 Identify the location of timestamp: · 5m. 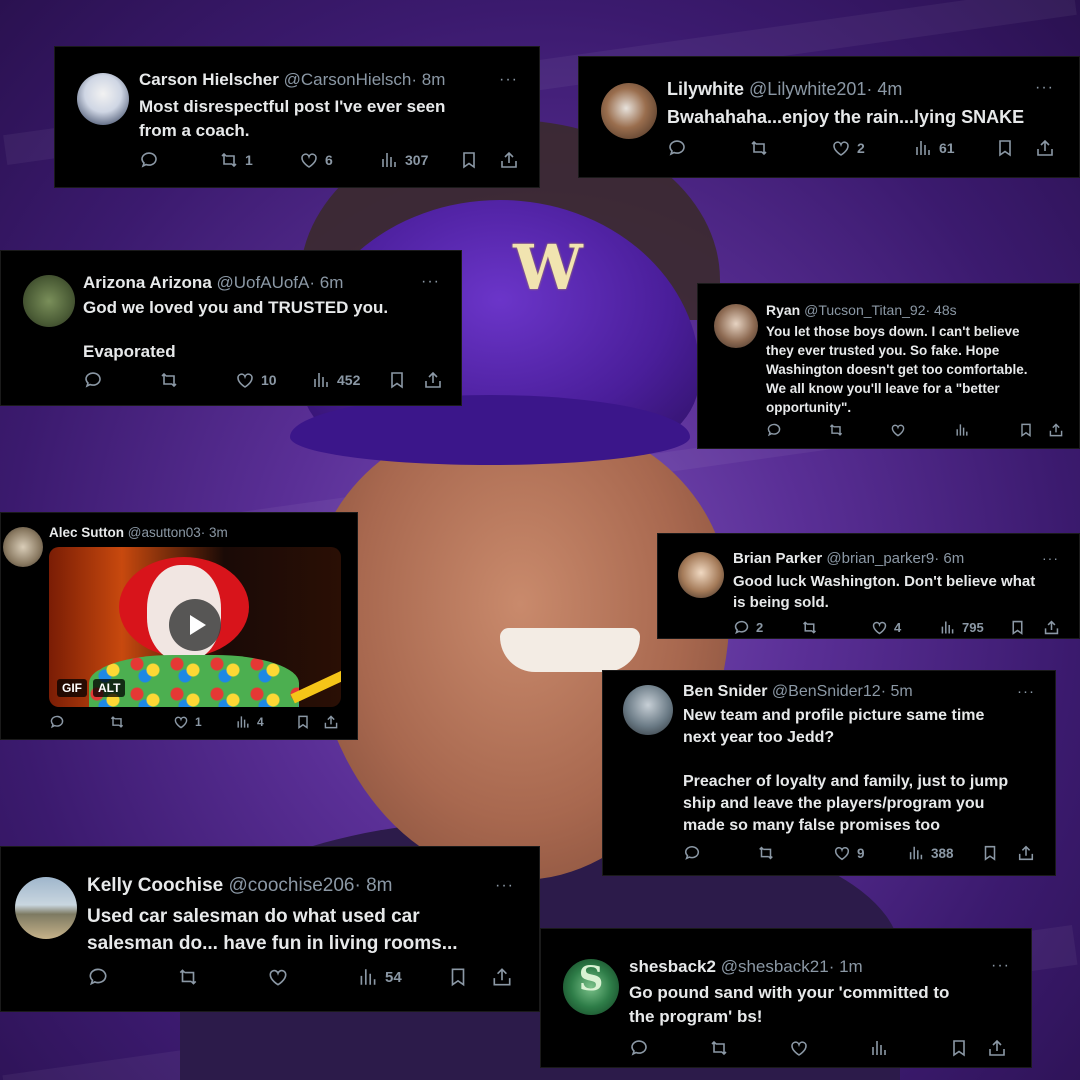
(897, 691).